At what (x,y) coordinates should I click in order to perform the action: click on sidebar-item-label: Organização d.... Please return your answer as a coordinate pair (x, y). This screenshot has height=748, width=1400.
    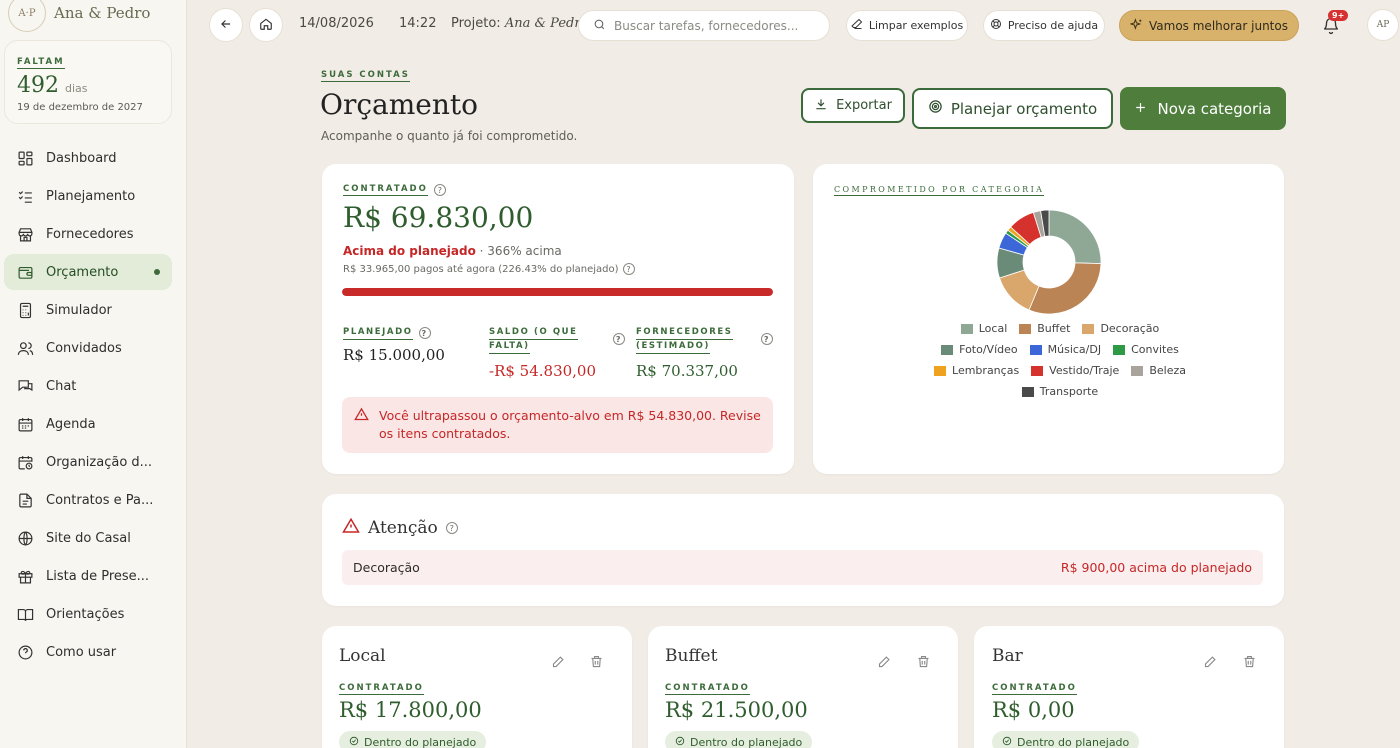
    Looking at the image, I should click on (99, 462).